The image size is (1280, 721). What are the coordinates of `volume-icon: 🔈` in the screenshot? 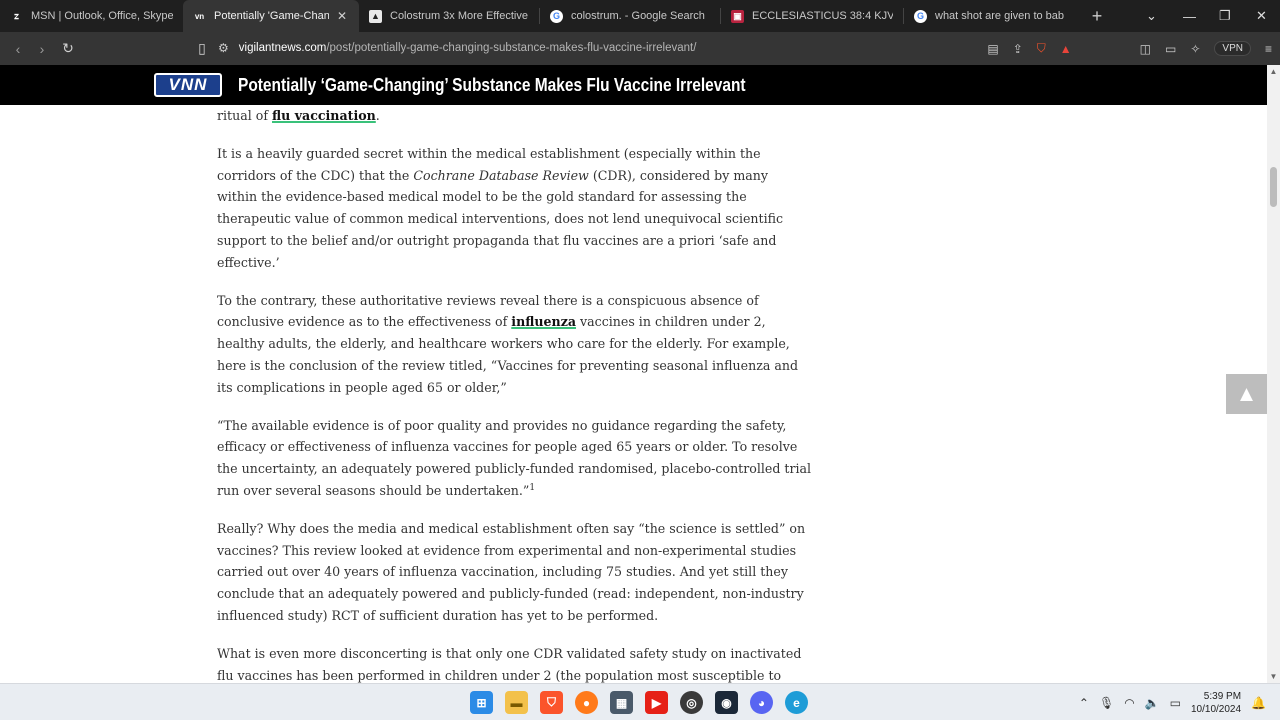 It's located at (1152, 703).